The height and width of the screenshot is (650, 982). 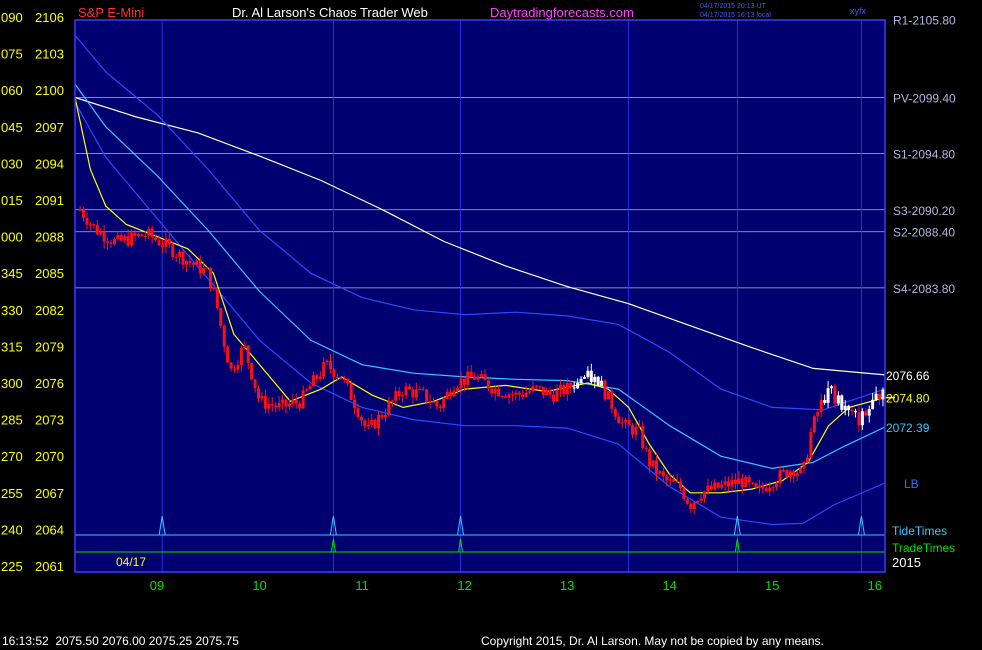 What do you see at coordinates (924, 233) in the screenshot?
I see `level-label: S2-2088.40` at bounding box center [924, 233].